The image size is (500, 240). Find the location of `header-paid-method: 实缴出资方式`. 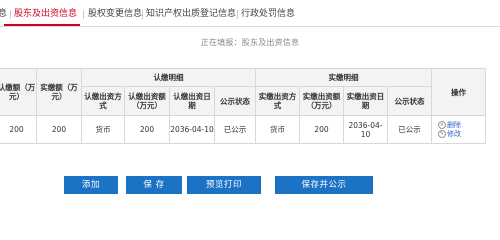

header-paid-method: 实缴出资方式 is located at coordinates (277, 101).